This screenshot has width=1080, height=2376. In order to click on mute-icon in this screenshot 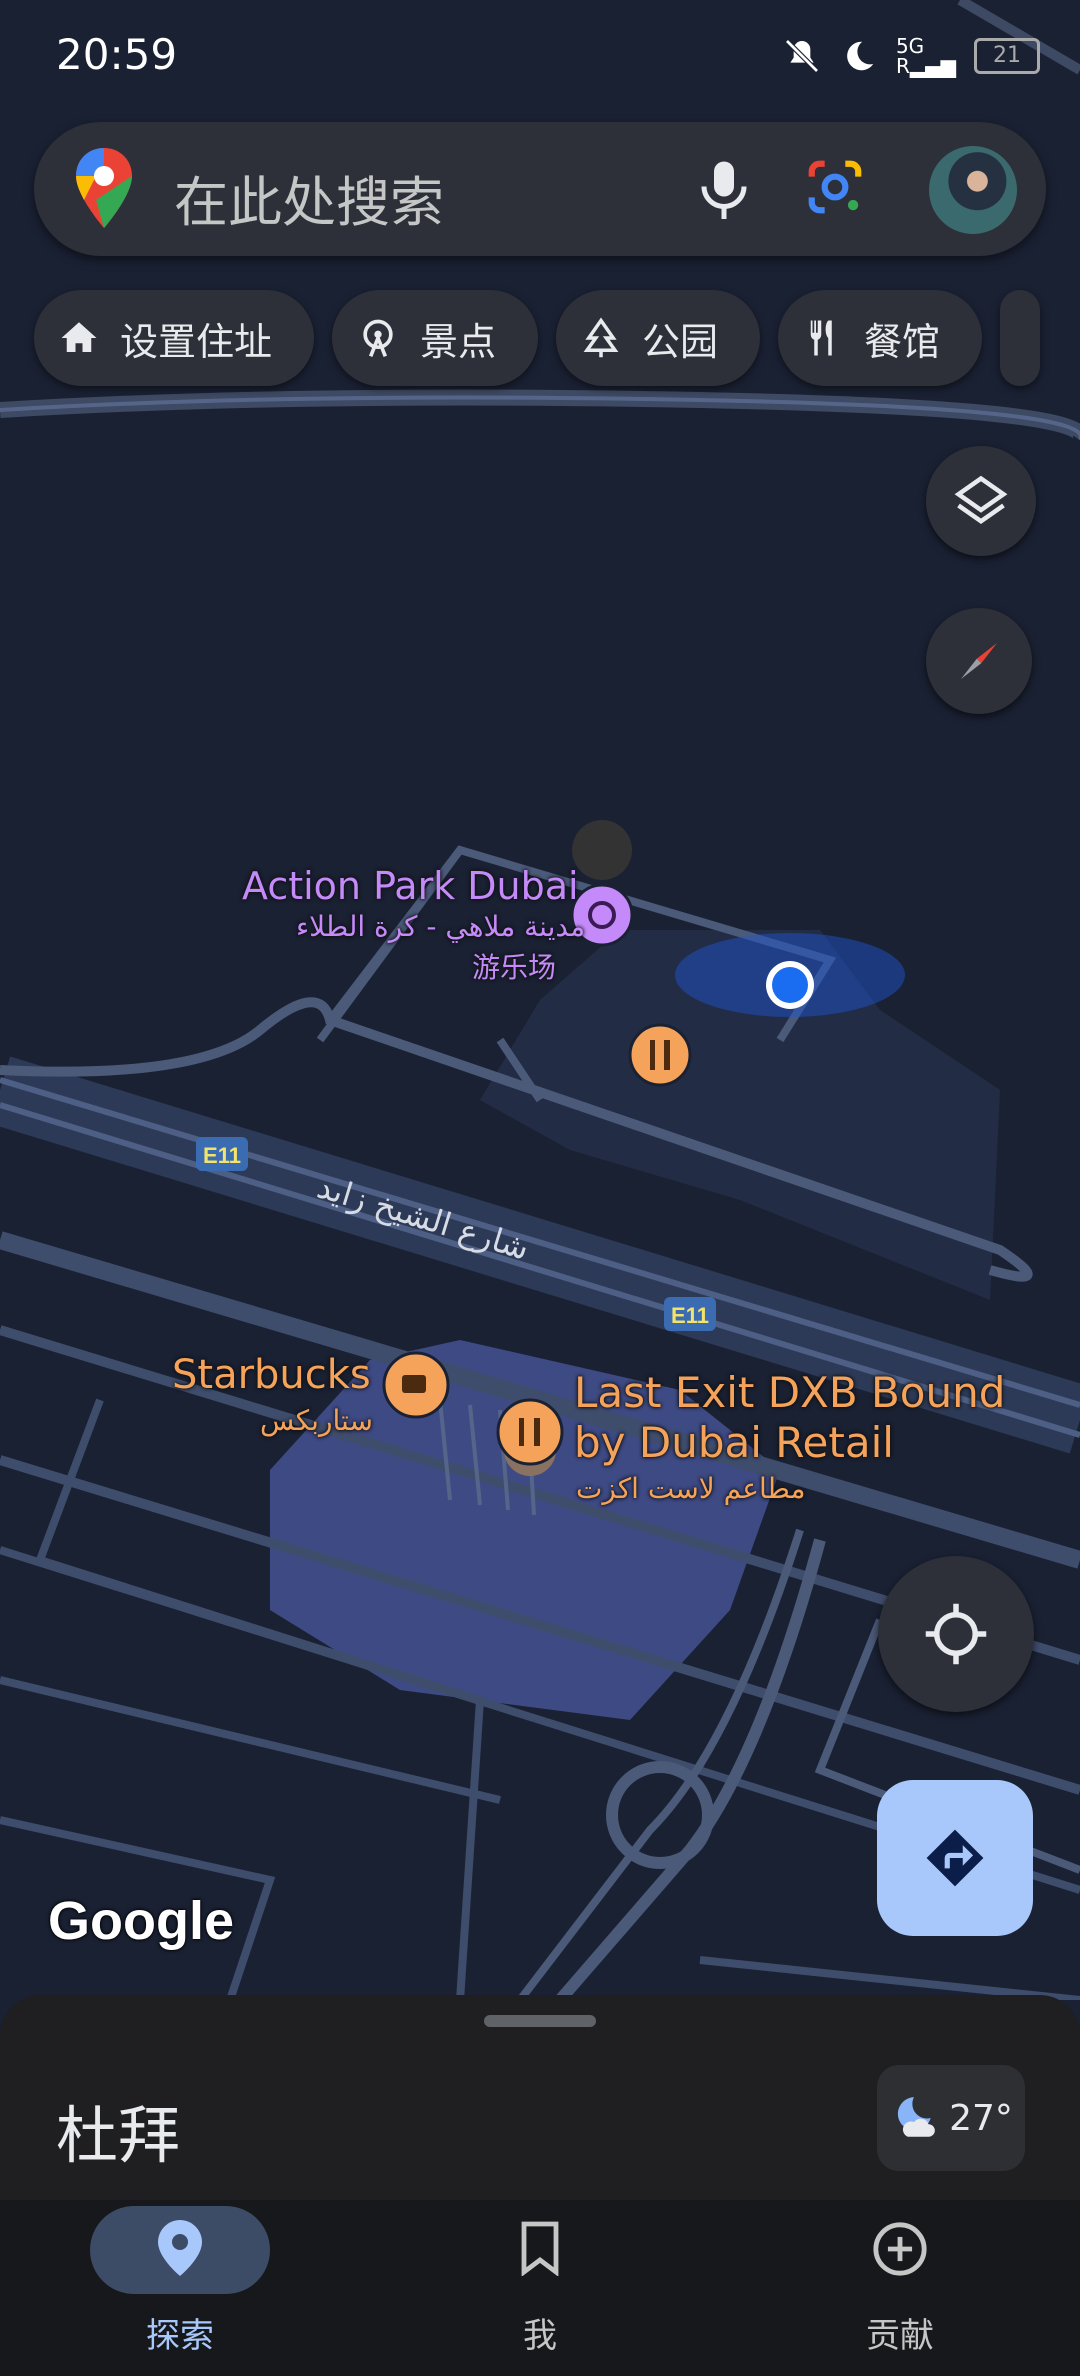, I will do `click(802, 56)`.